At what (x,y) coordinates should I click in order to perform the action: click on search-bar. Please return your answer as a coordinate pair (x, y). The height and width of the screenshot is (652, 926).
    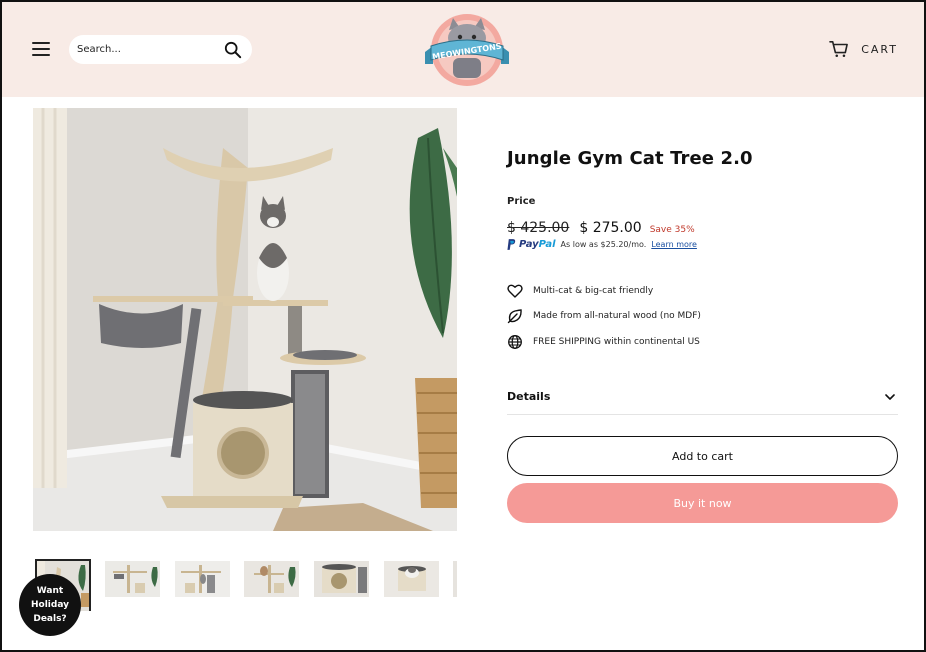
    Looking at the image, I should click on (160, 49).